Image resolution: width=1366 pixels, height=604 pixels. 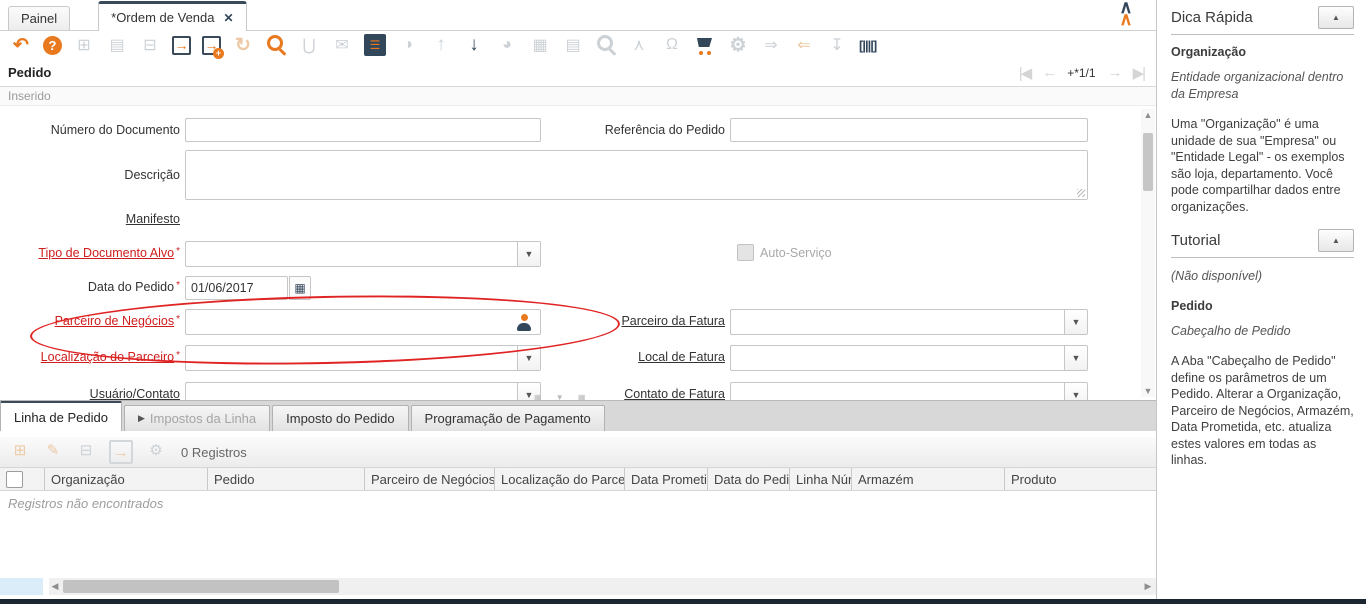 I want to click on delete-line-icon: ⊟, so click(x=86, y=450).